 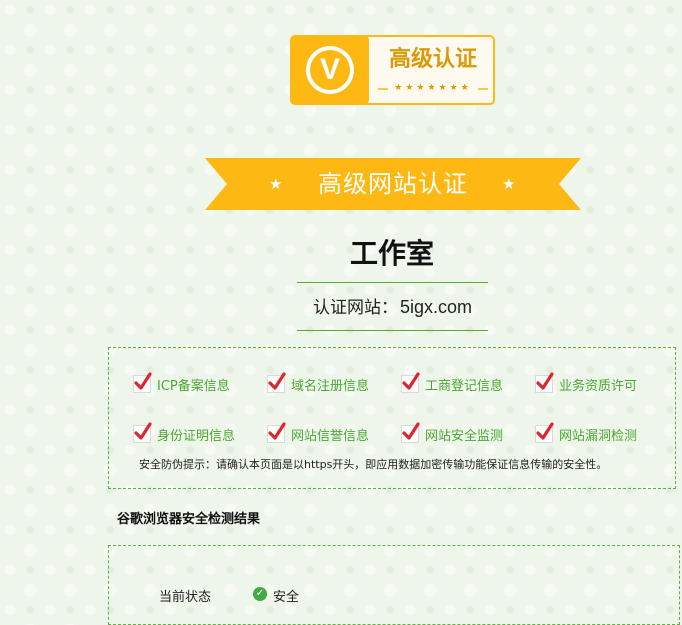 I want to click on check-item-label: 网站信誉信息, so click(x=330, y=436).